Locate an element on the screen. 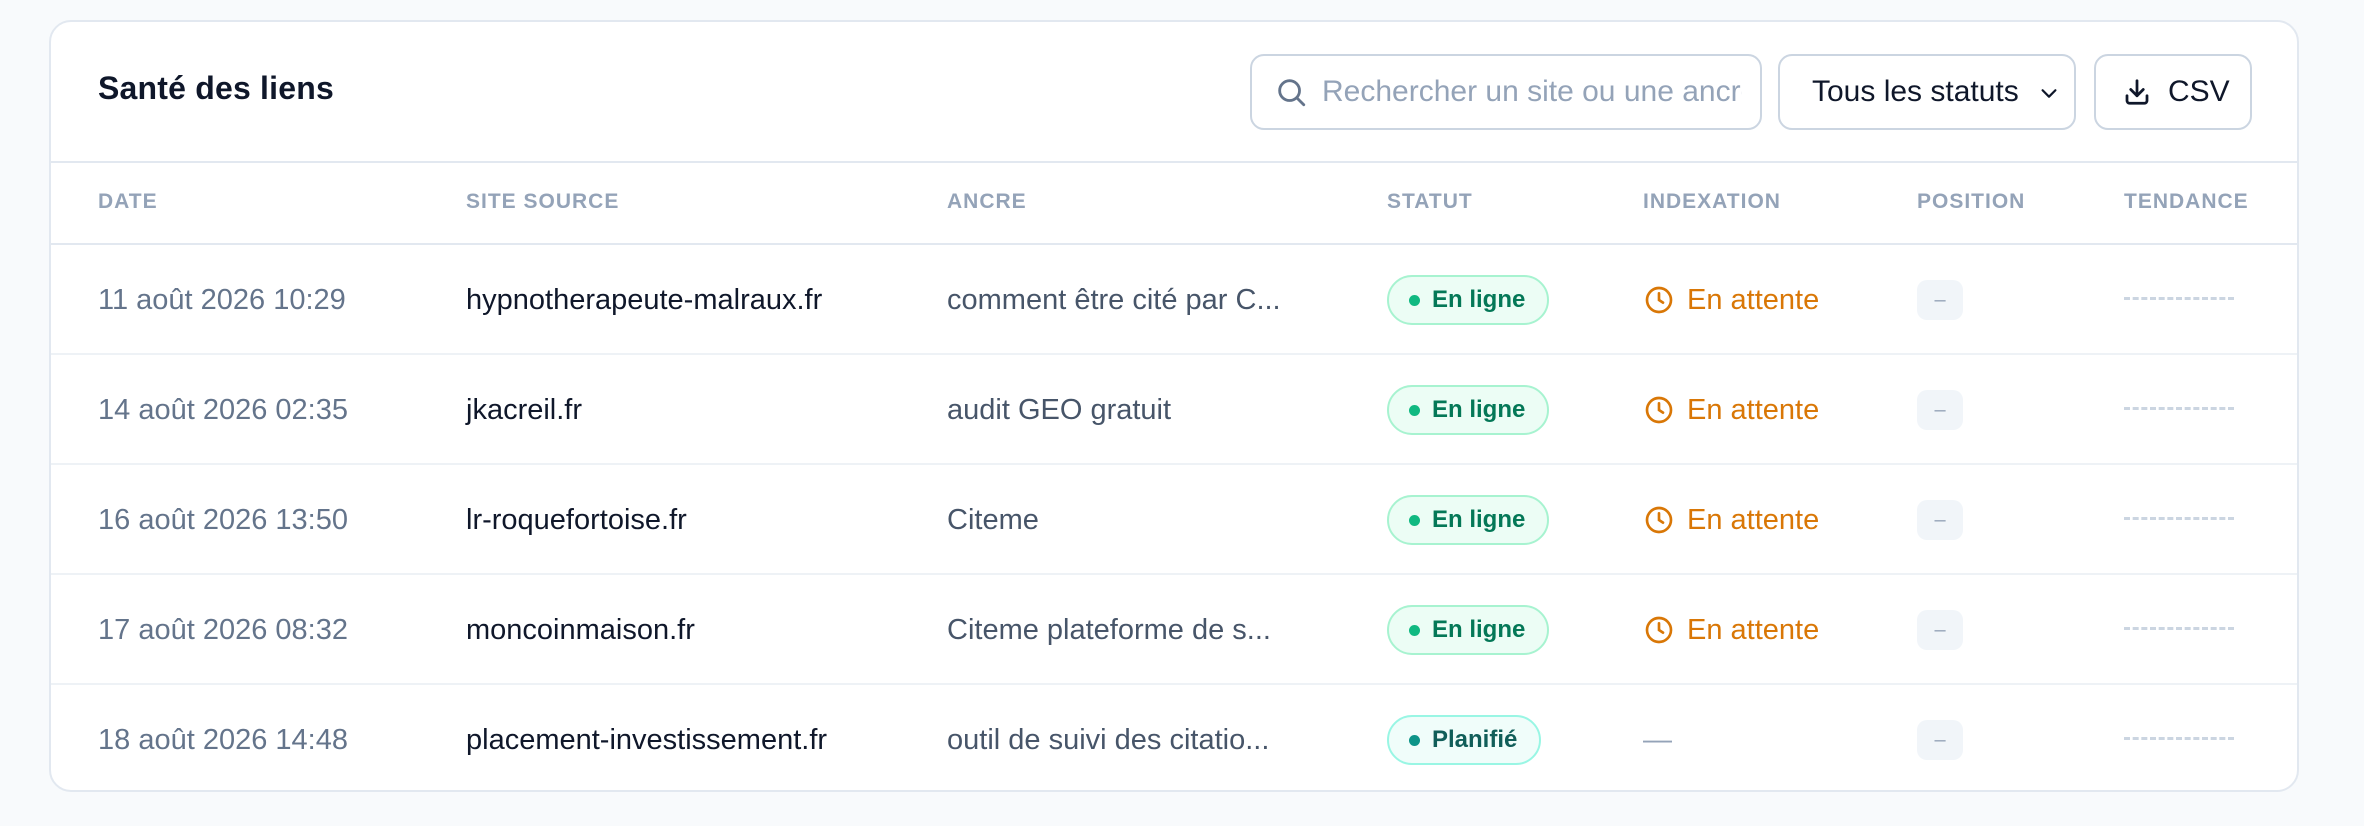 The width and height of the screenshot is (2364, 826). row-date: 18 août 2026 14:48 is located at coordinates (223, 739).